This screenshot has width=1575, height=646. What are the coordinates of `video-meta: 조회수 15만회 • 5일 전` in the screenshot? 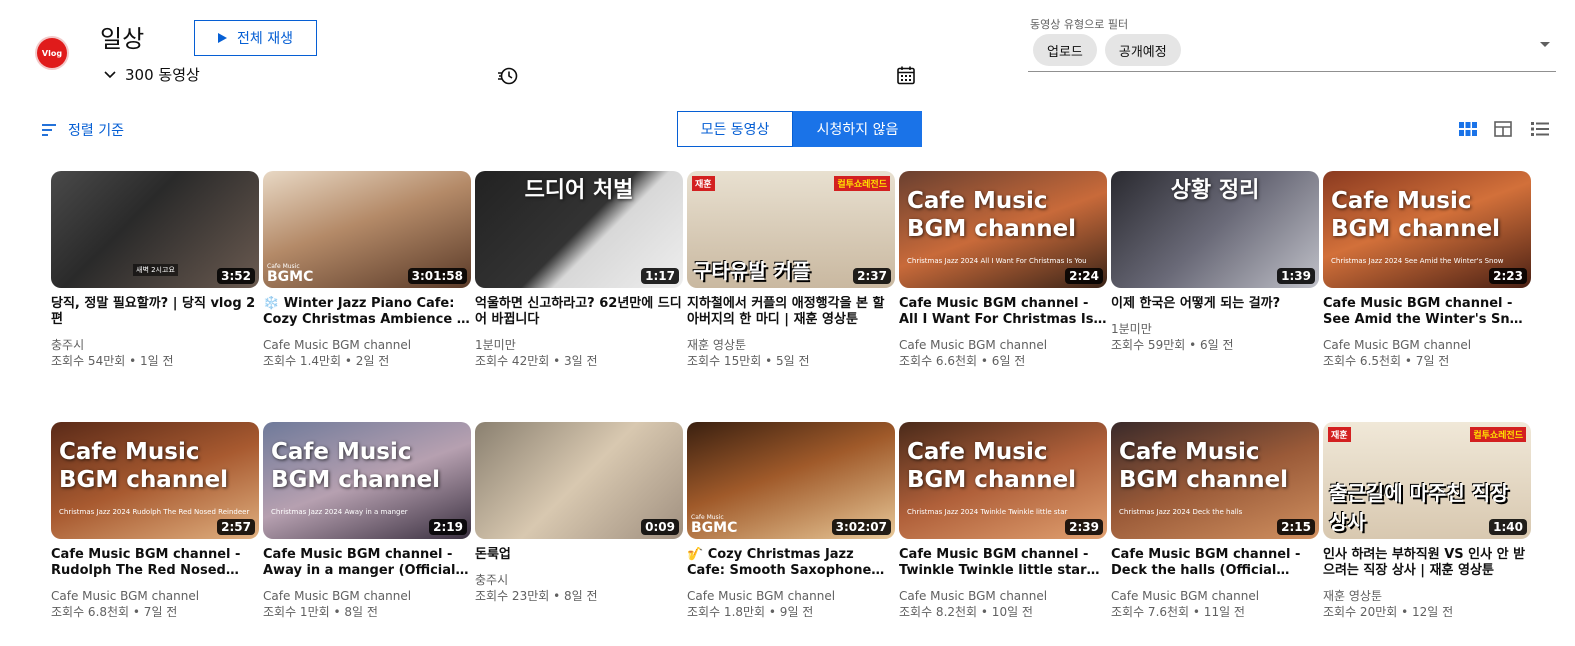 It's located at (748, 361).